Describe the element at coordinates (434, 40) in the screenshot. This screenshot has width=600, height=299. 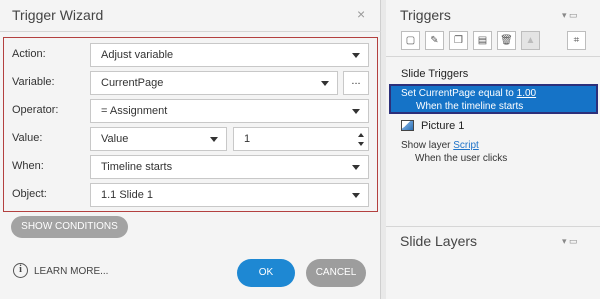
I see `edit-trigger-icon: ✎` at that location.